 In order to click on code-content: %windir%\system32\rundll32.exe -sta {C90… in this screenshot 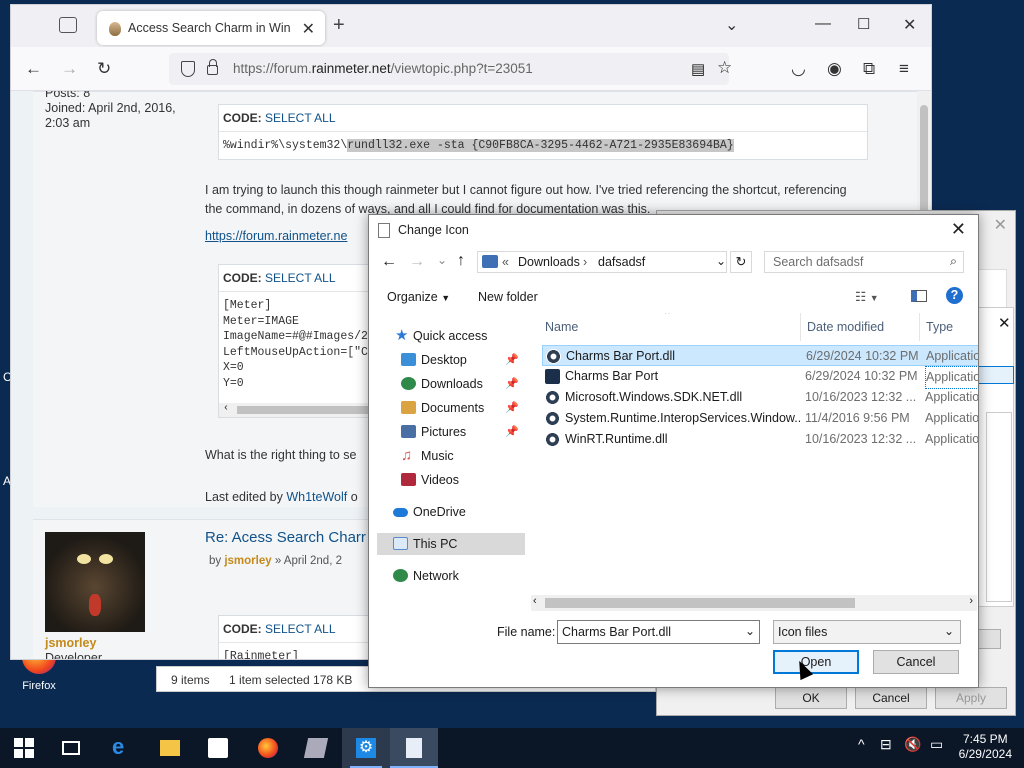, I will do `click(543, 146)`.